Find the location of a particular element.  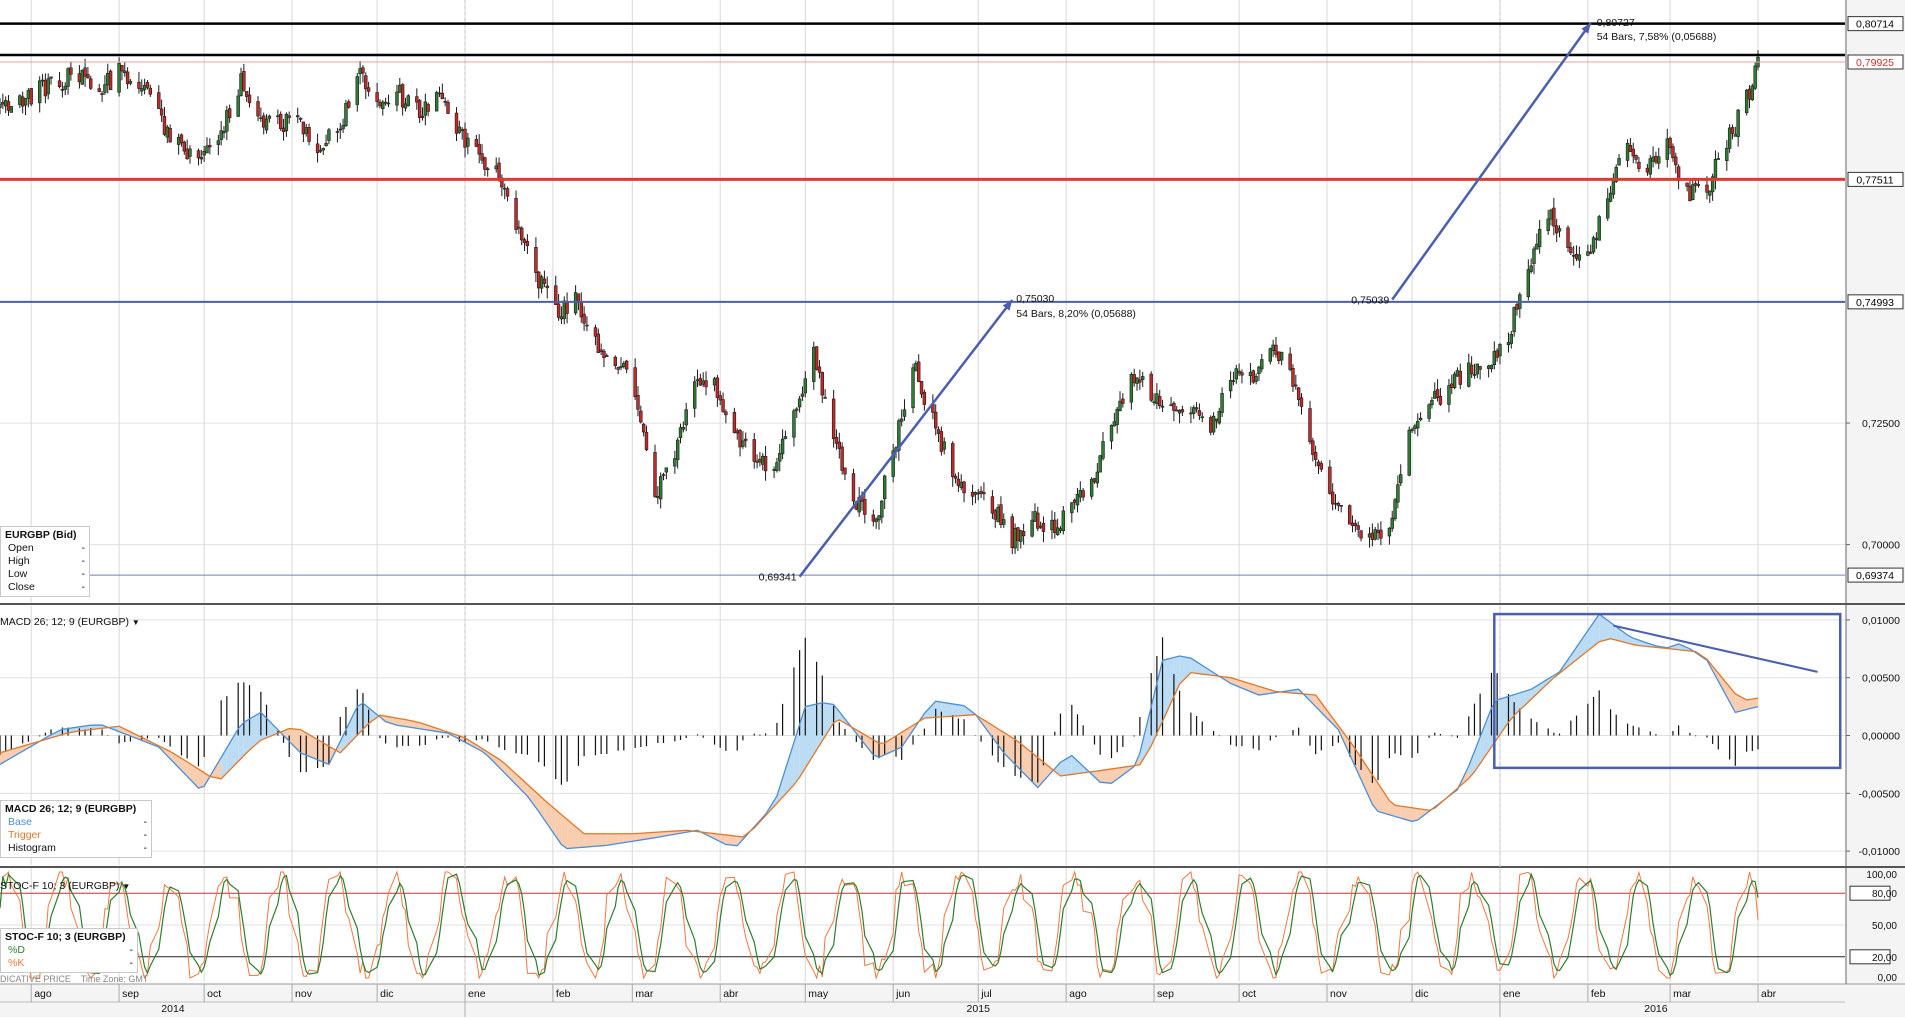

price-tag-label: 0,80714 is located at coordinates (1875, 25).